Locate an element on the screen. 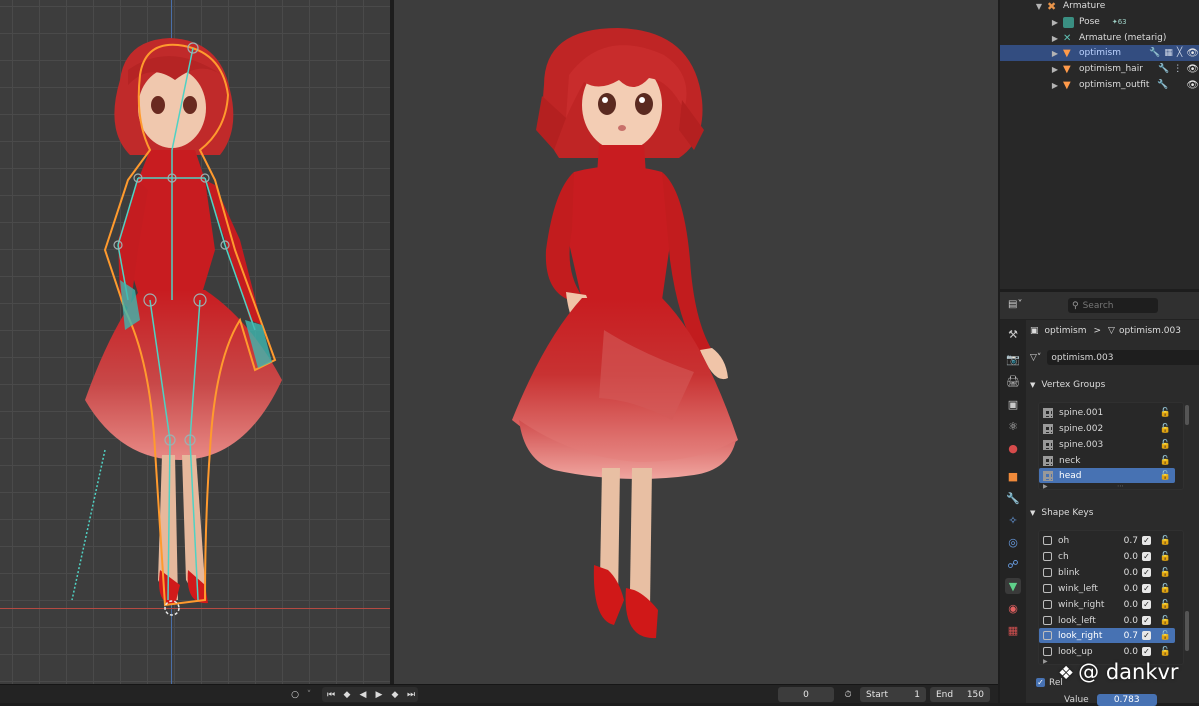 Image resolution: width=1199 pixels, height=706 pixels. shape-key-item: look_left 0.0 ✓ 🔓 is located at coordinates (1107, 620).